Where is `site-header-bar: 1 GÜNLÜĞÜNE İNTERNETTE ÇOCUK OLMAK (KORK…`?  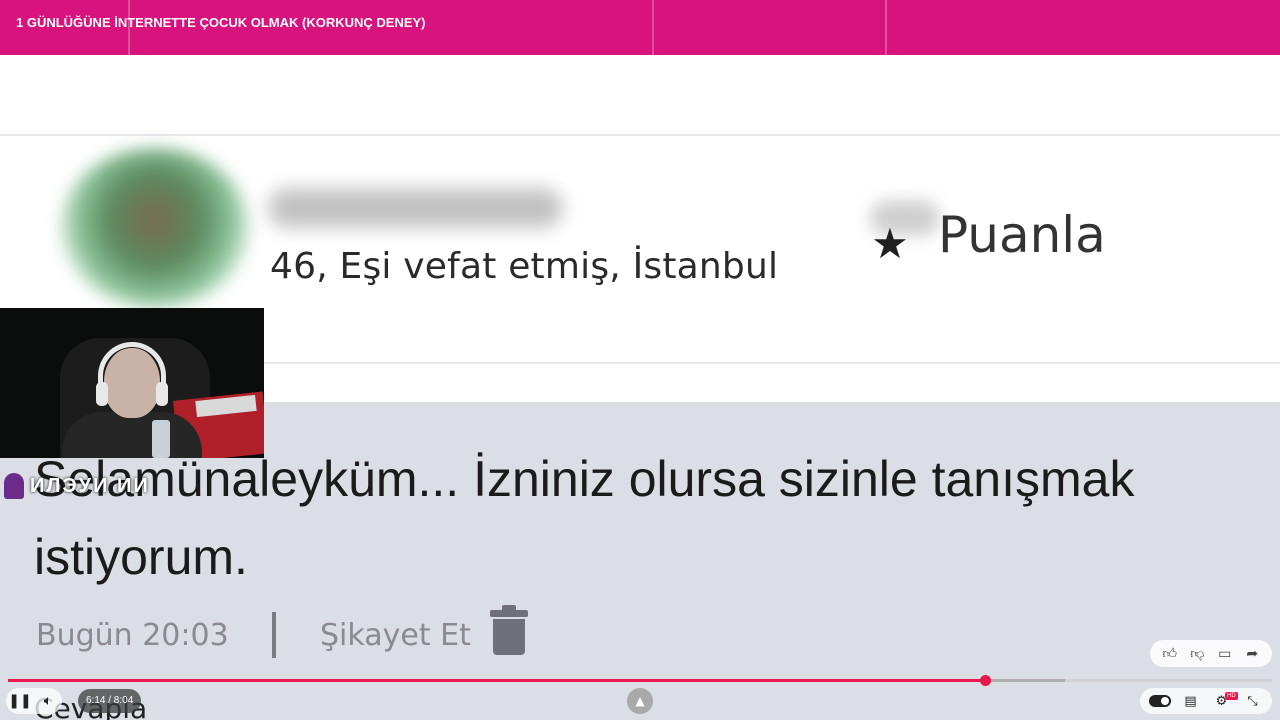 site-header-bar: 1 GÜNLÜĞÜNE İNTERNETTE ÇOCUK OLMAK (KORK… is located at coordinates (640, 27).